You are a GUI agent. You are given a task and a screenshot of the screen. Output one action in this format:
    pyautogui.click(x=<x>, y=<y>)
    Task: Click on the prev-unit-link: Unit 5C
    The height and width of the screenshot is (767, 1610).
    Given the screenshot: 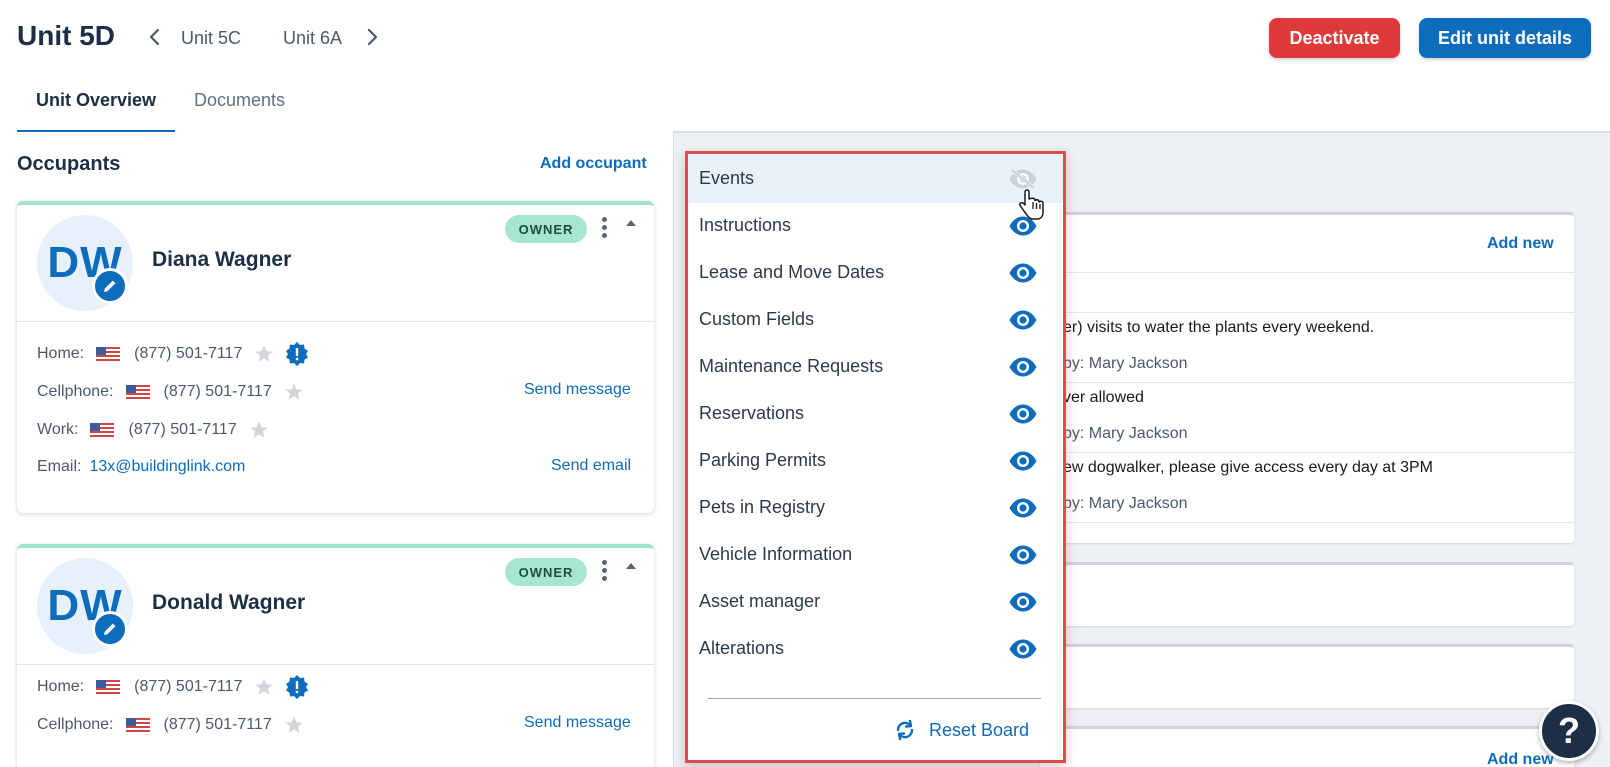 What is the action you would take?
    pyautogui.click(x=211, y=38)
    